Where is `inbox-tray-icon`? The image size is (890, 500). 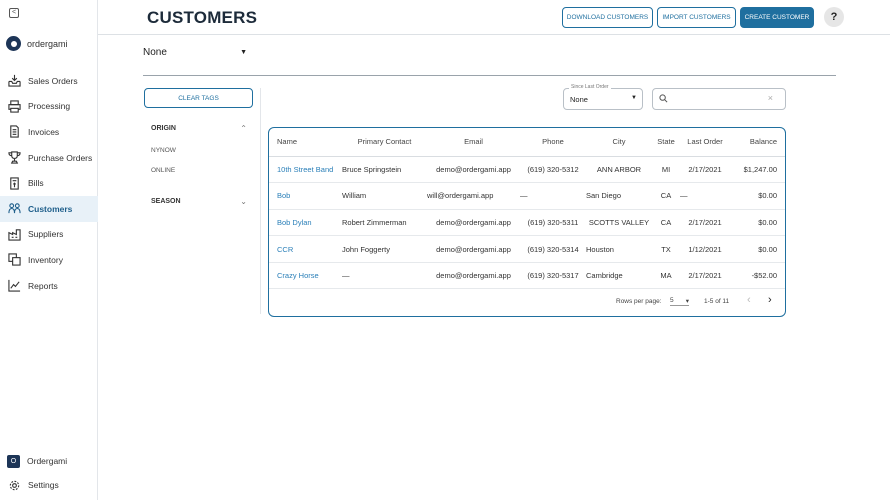 inbox-tray-icon is located at coordinates (14, 81).